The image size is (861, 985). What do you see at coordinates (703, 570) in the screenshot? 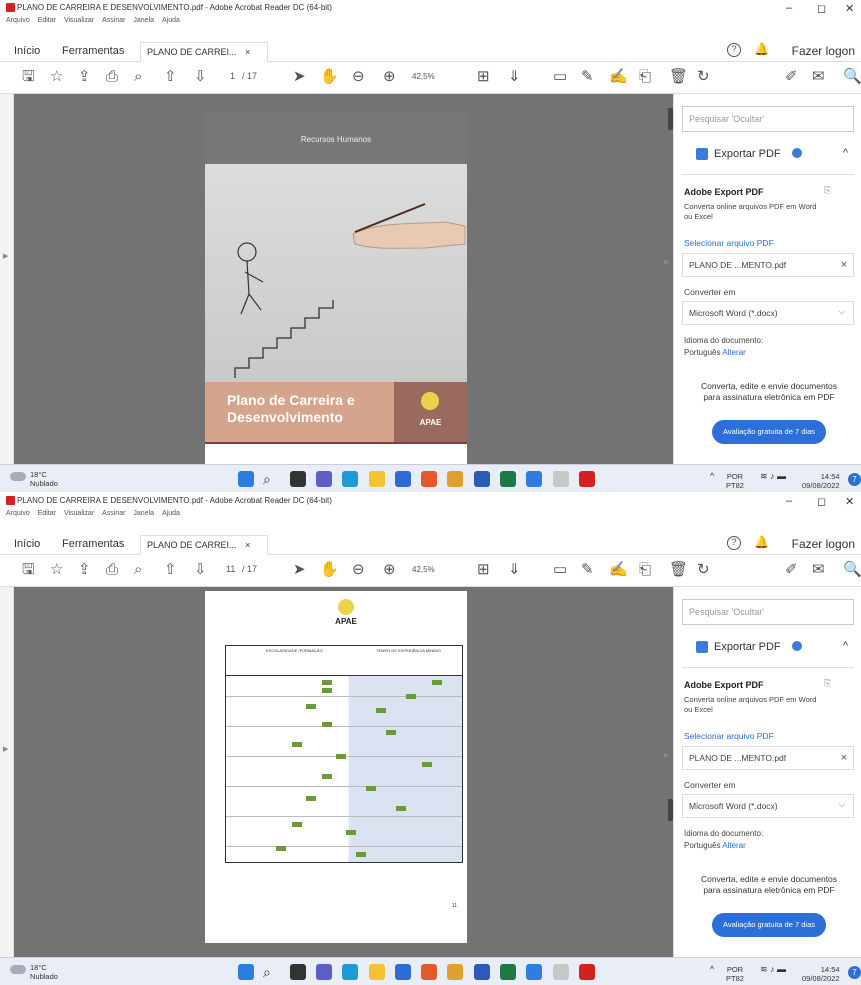
I see `rotate-icon: ↻` at bounding box center [703, 570].